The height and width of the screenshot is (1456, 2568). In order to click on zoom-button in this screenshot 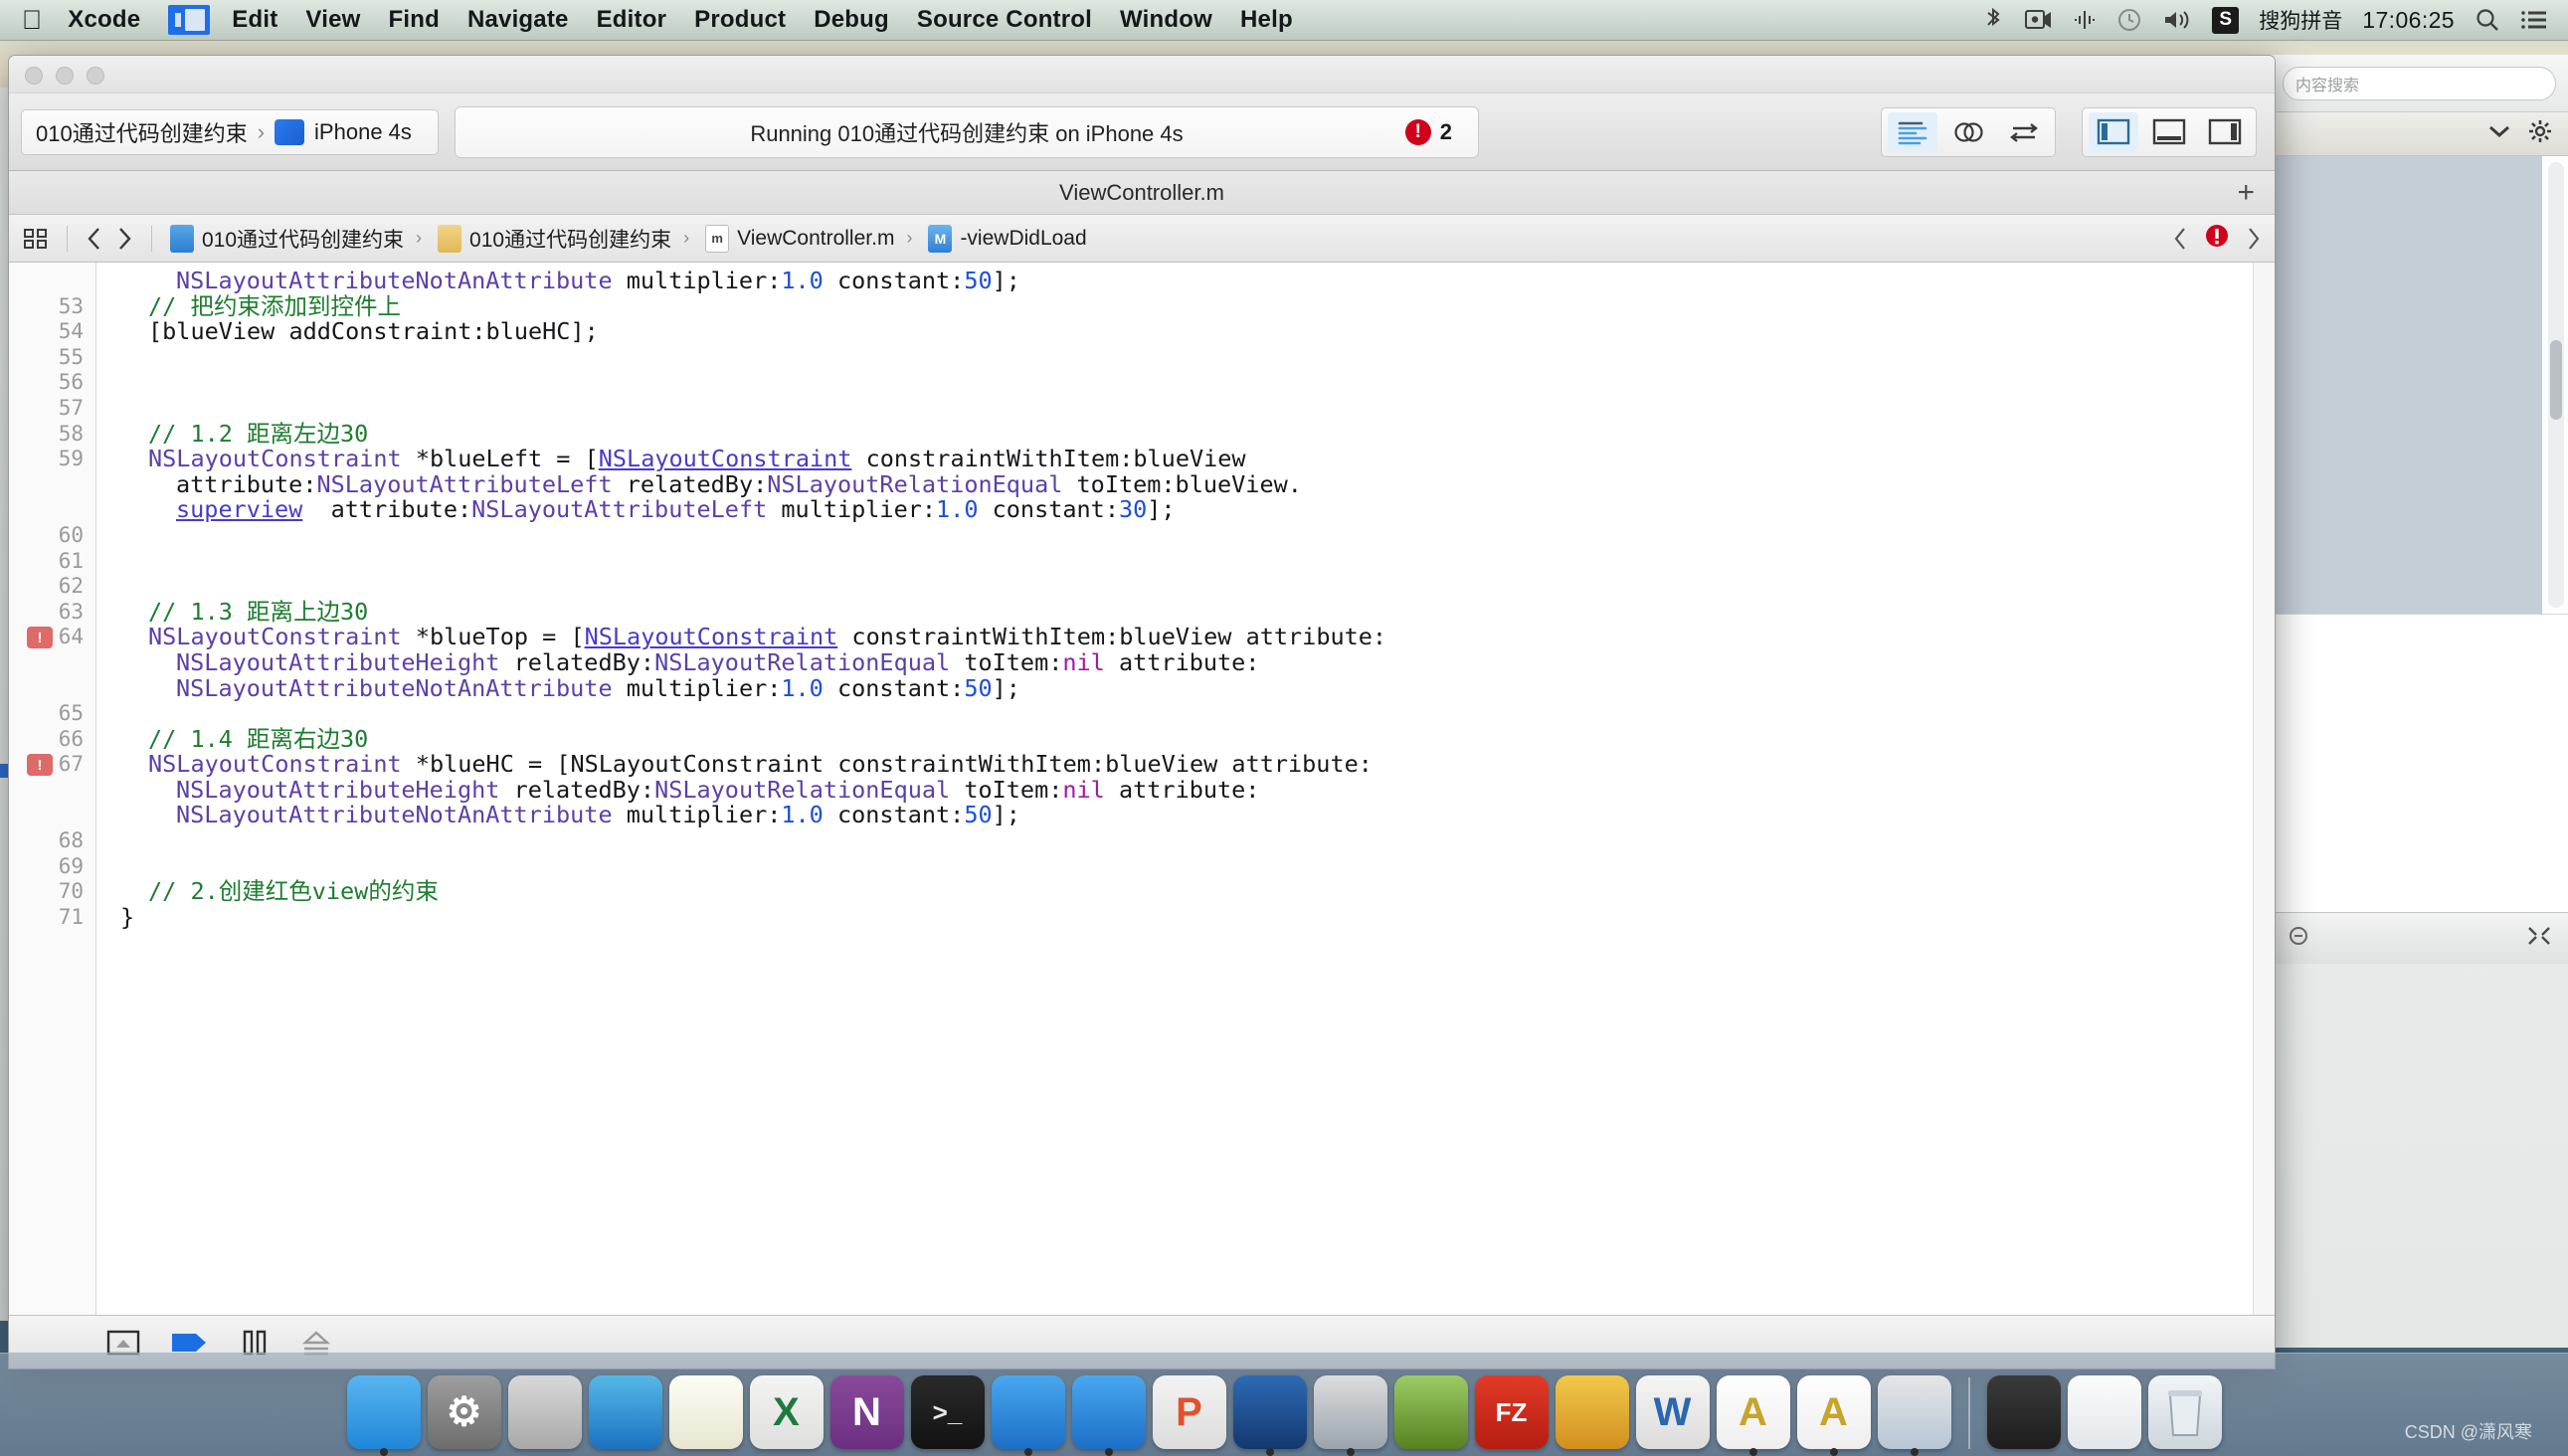, I will do `click(95, 76)`.